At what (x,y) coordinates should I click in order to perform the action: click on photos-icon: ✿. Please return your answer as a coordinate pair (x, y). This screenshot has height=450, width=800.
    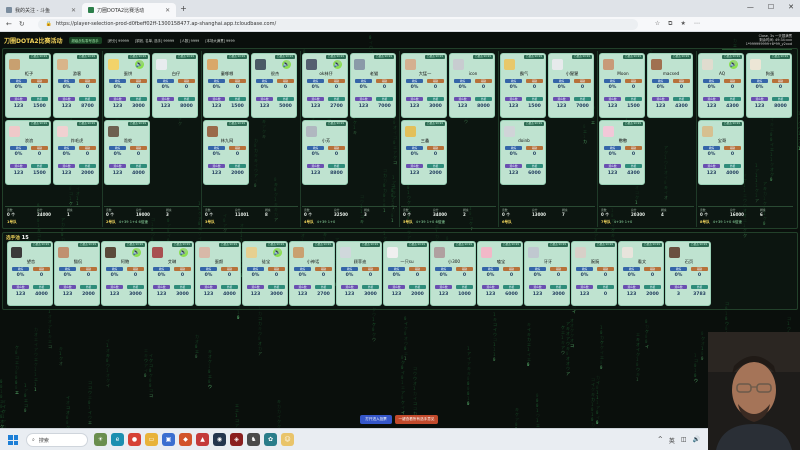
    Looking at the image, I should click on (270, 439).